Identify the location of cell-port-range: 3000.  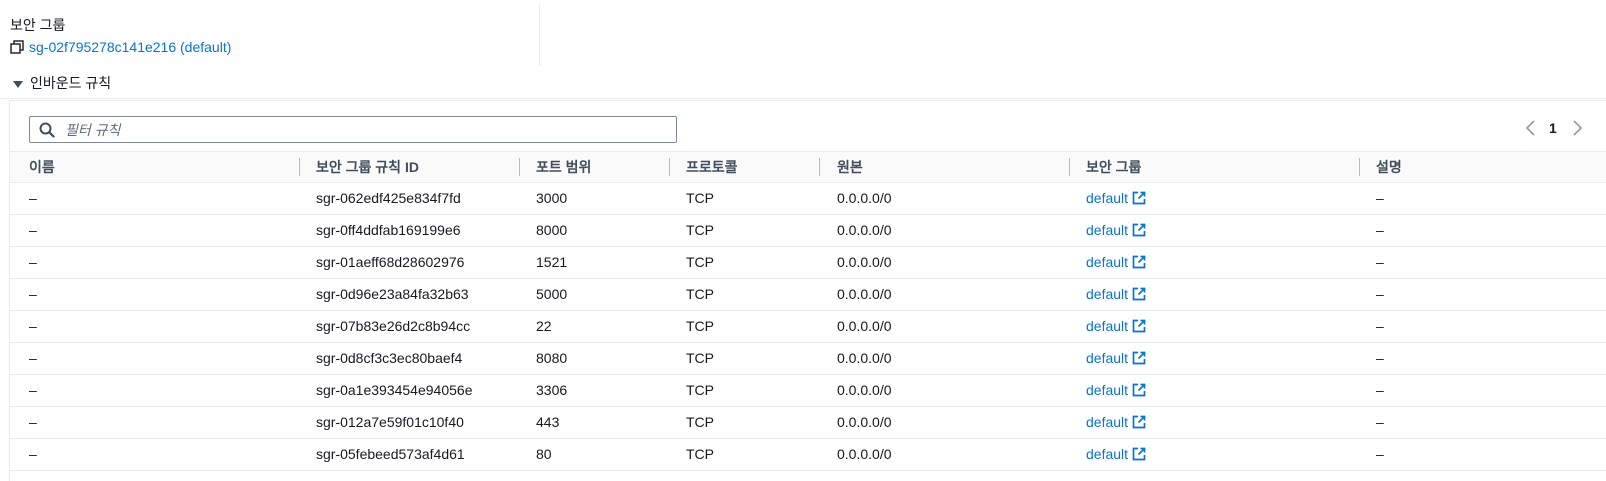
(552, 198).